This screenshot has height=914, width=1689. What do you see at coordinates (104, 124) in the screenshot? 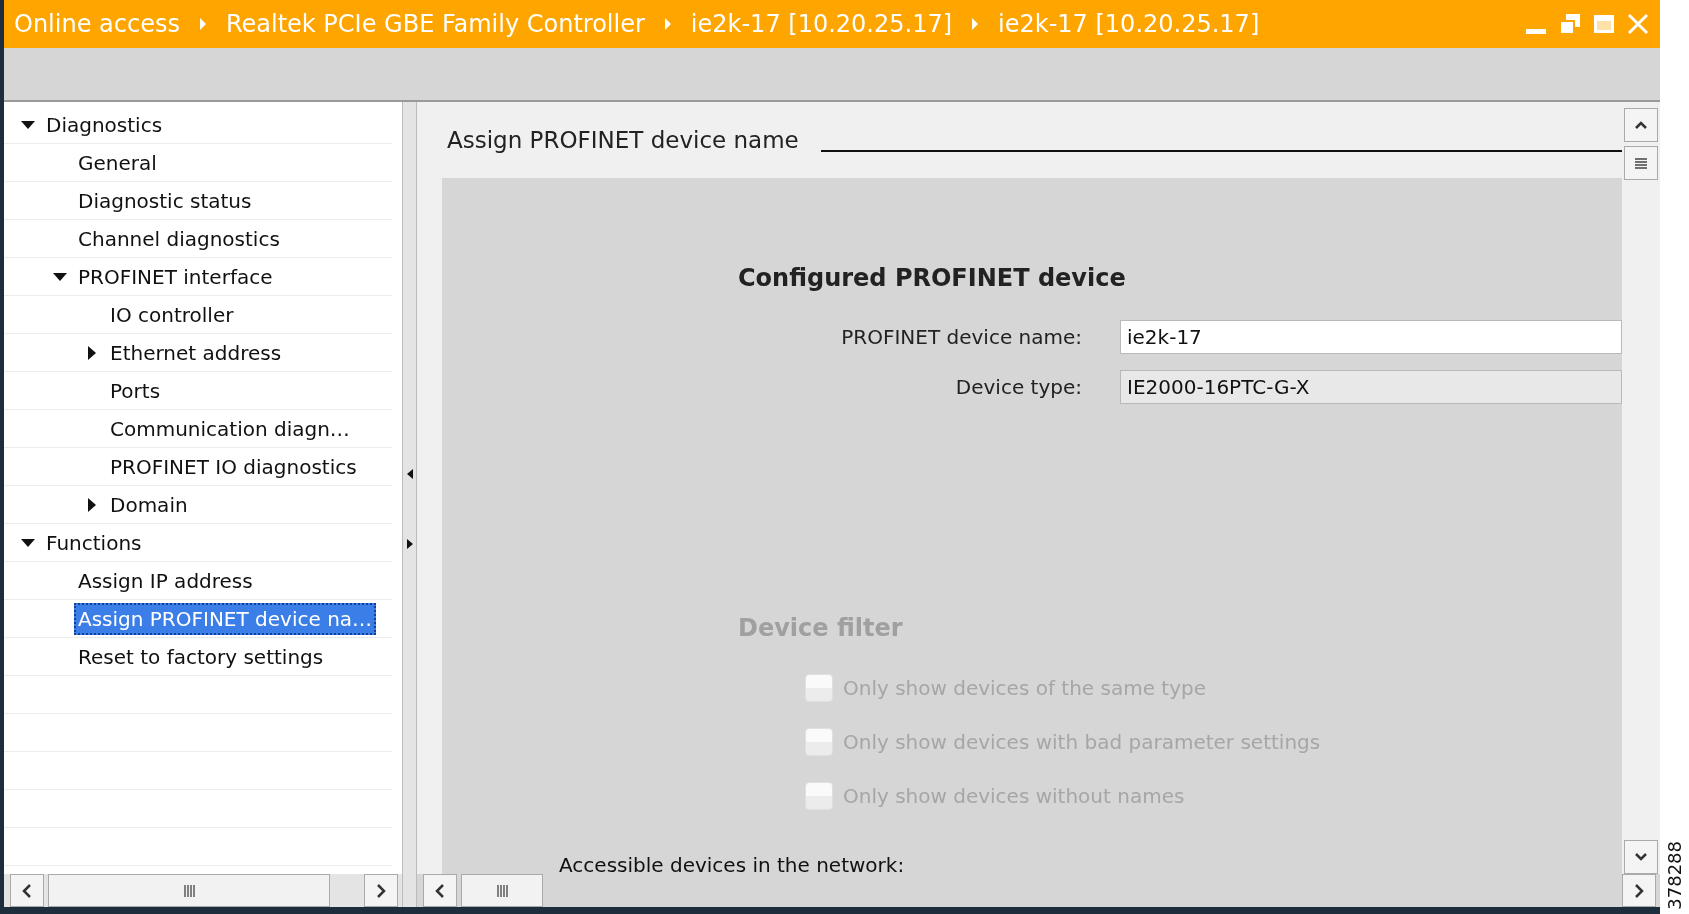
I see `tree-item: Diagnostics` at bounding box center [104, 124].